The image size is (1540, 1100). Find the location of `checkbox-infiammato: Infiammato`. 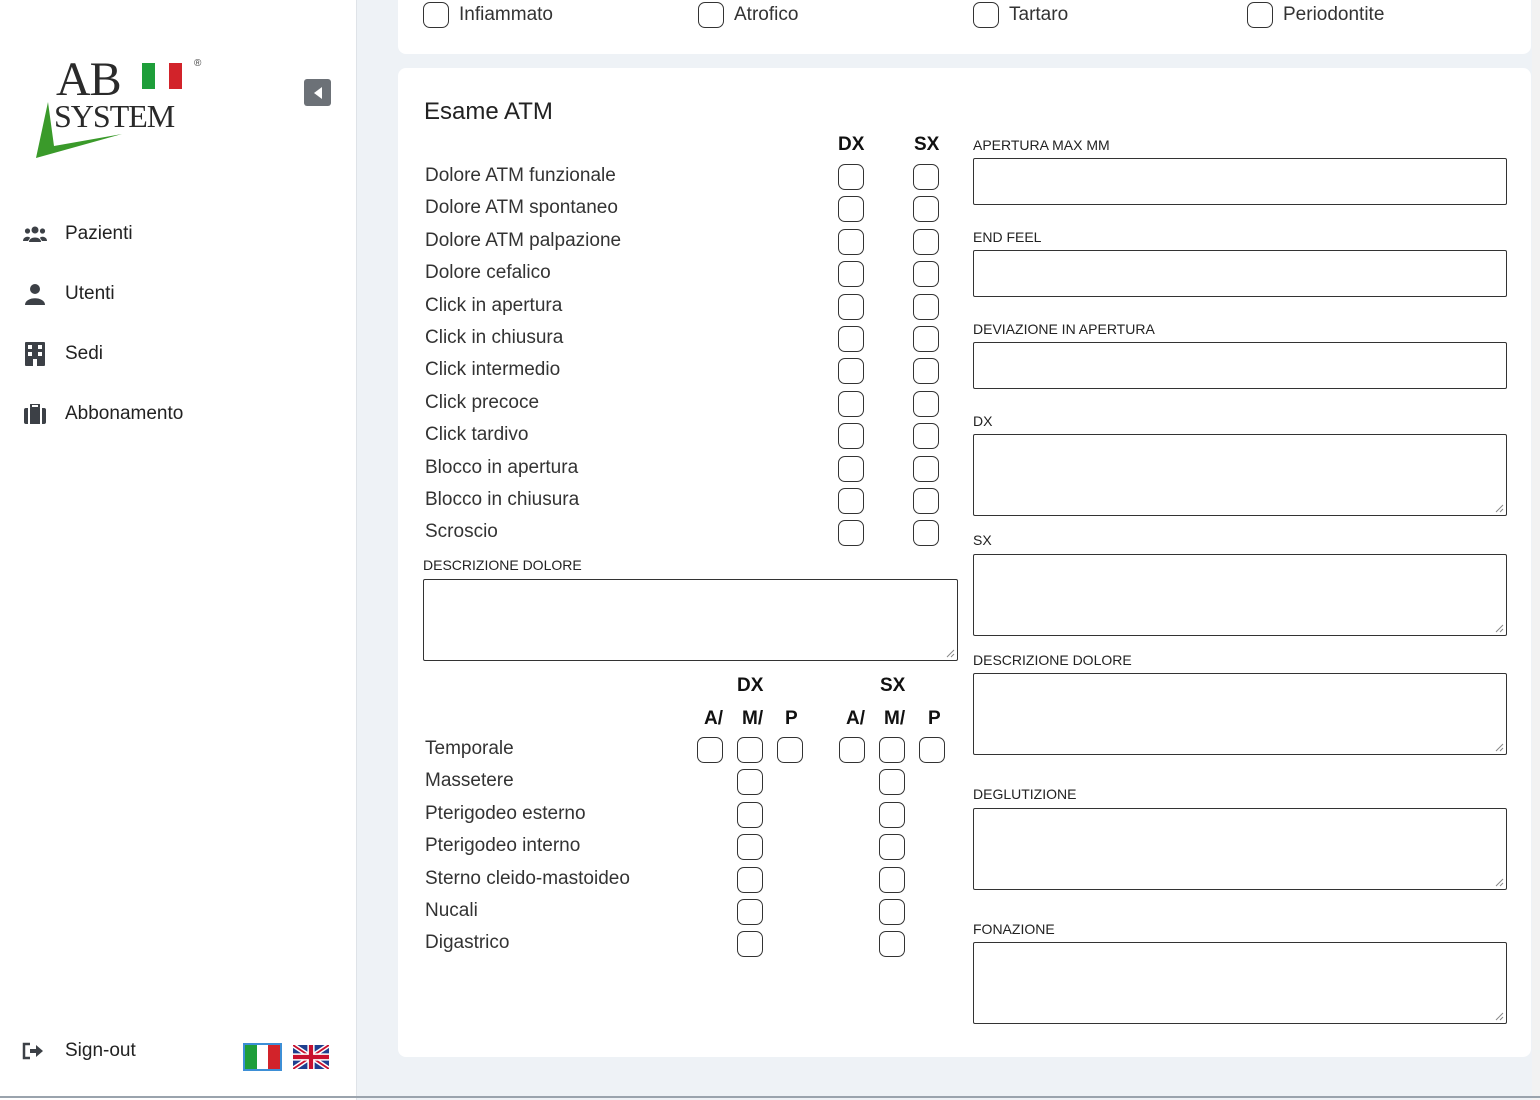

checkbox-infiammato: Infiammato is located at coordinates (488, 15).